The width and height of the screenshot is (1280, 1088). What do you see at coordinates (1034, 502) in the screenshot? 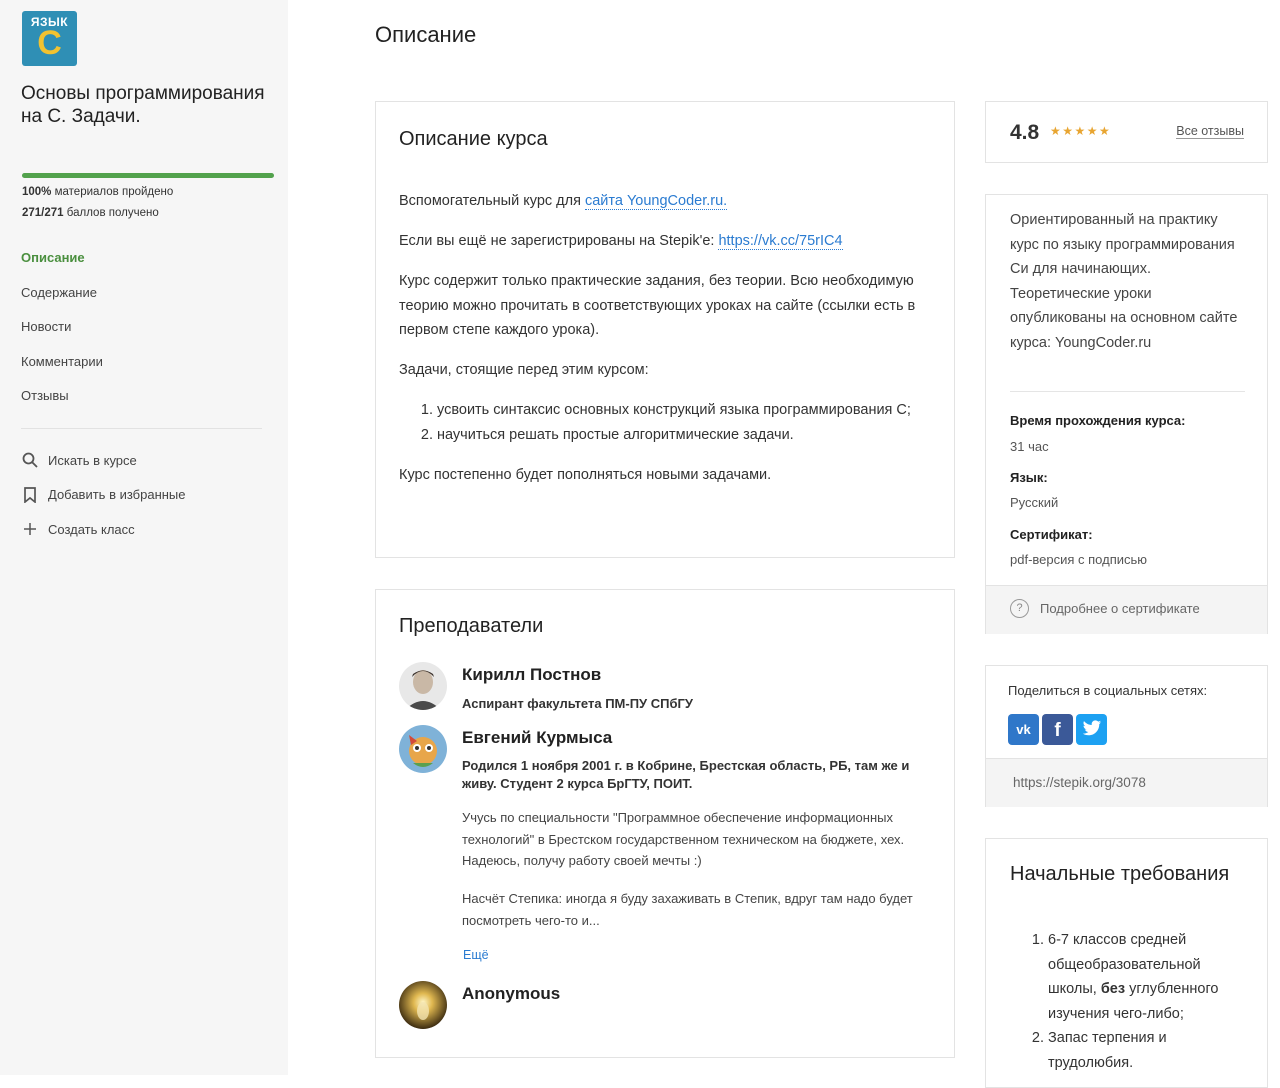
I see `language-value: Русский` at bounding box center [1034, 502].